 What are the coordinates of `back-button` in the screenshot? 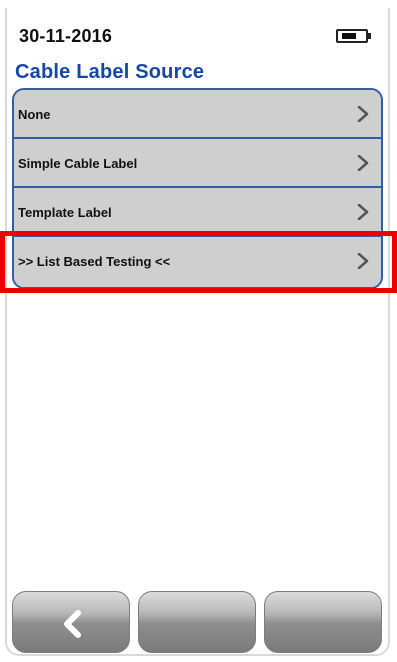 It's located at (71, 622).